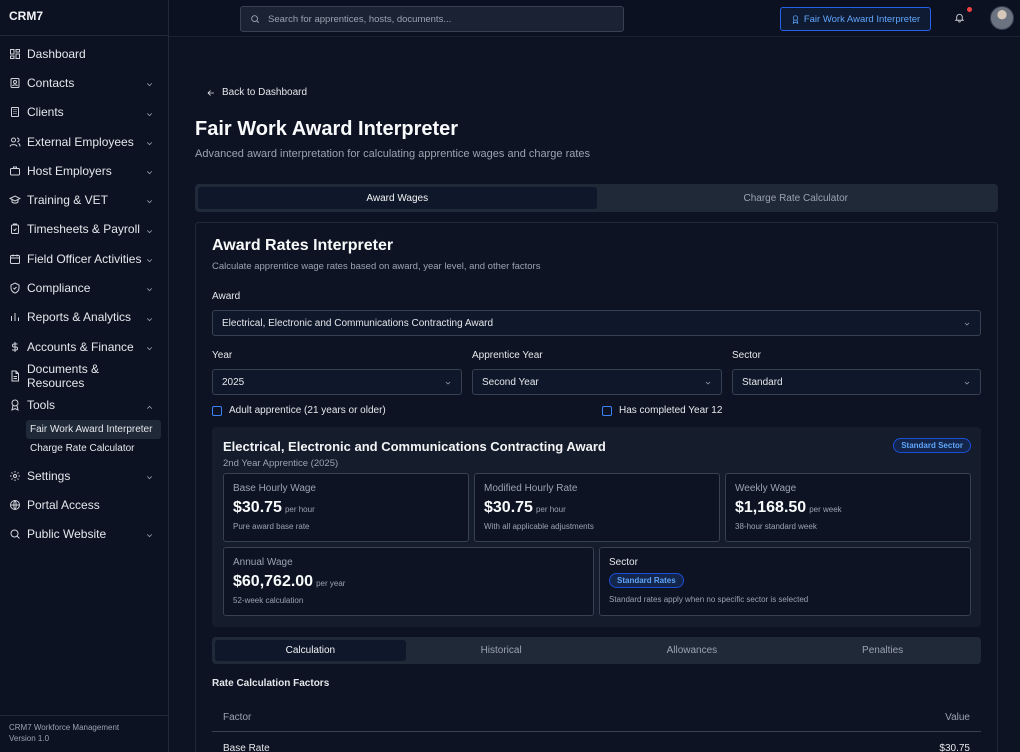 This screenshot has height=752, width=1020. I want to click on stat-amount: $30.75, so click(257, 507).